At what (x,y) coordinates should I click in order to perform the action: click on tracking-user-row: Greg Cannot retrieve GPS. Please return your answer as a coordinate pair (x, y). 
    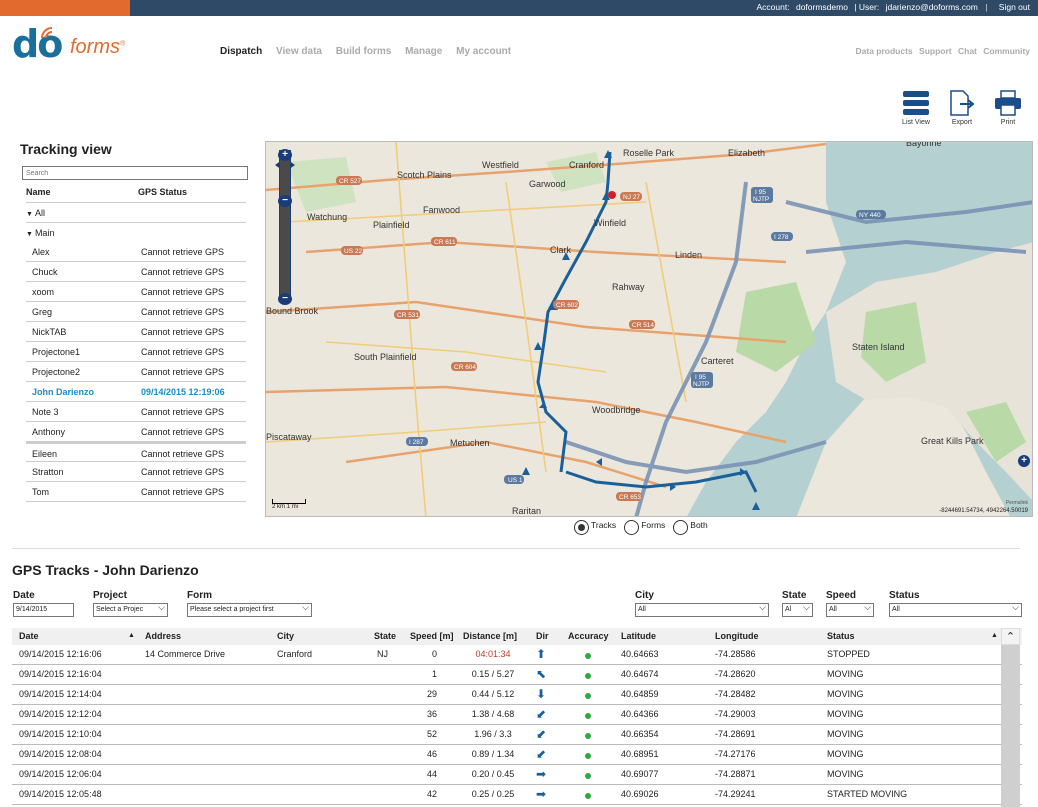
    Looking at the image, I should click on (136, 312).